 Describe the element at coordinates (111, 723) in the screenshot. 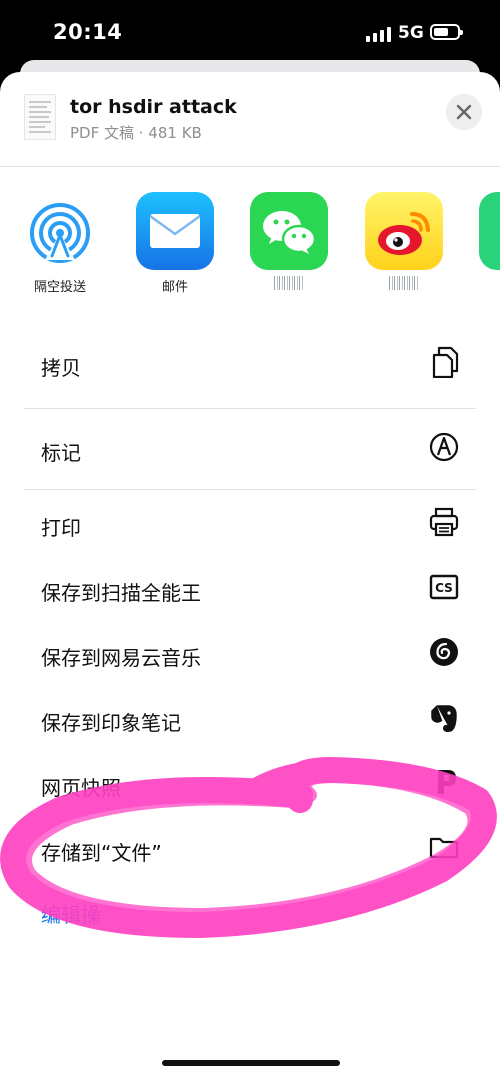

I see `action-label: 保存到印象笔记` at that location.